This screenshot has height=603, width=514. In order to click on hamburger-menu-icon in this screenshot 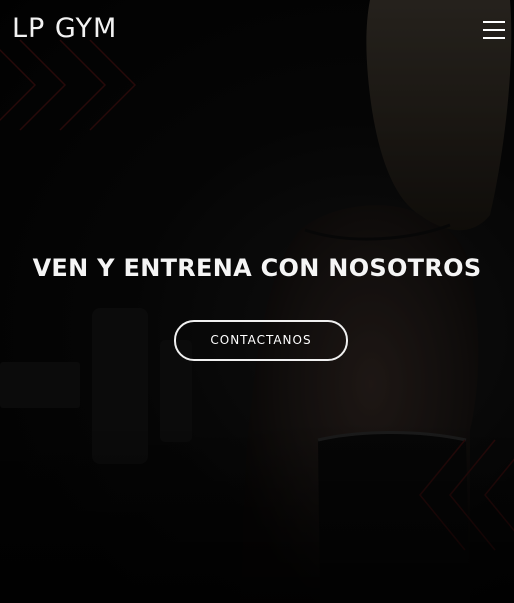, I will do `click(494, 30)`.